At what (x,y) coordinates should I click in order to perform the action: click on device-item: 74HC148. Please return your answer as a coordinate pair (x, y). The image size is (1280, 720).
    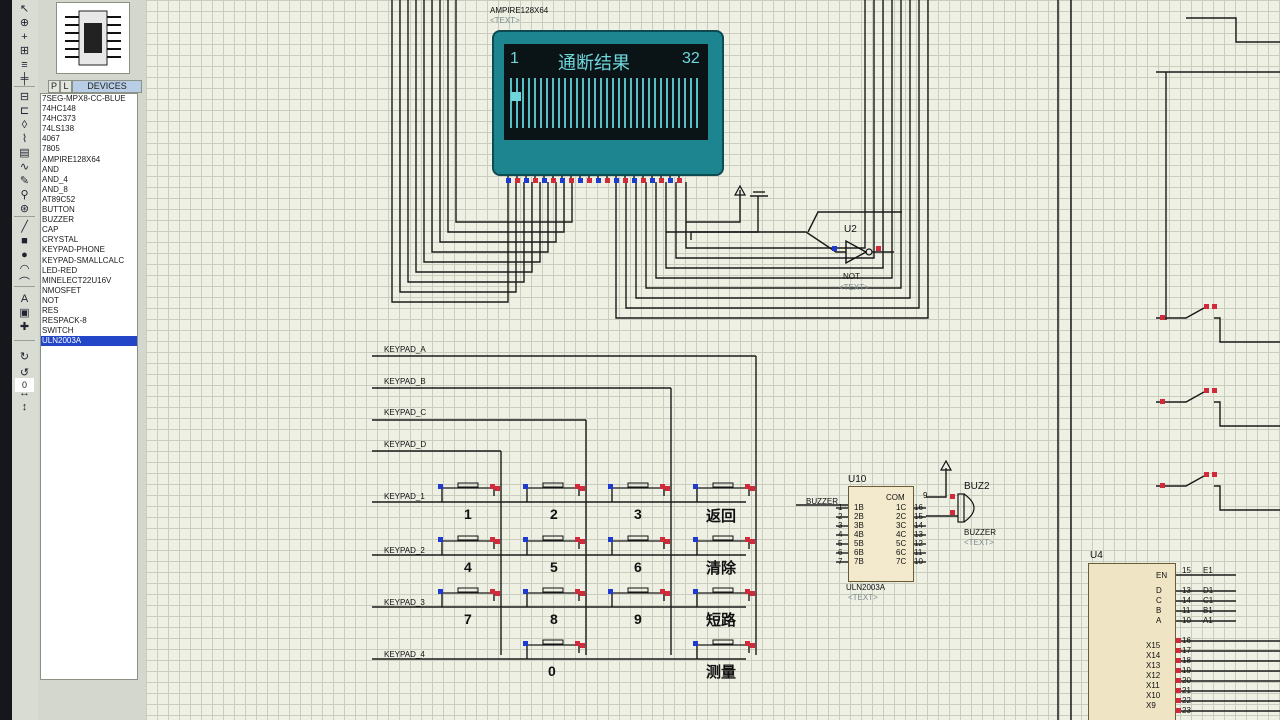
    Looking at the image, I should click on (89, 109).